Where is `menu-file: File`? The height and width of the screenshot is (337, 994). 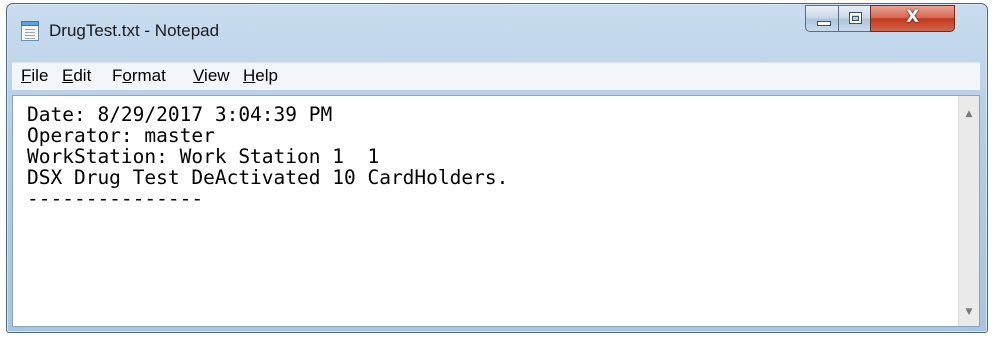 menu-file: File is located at coordinates (34, 76).